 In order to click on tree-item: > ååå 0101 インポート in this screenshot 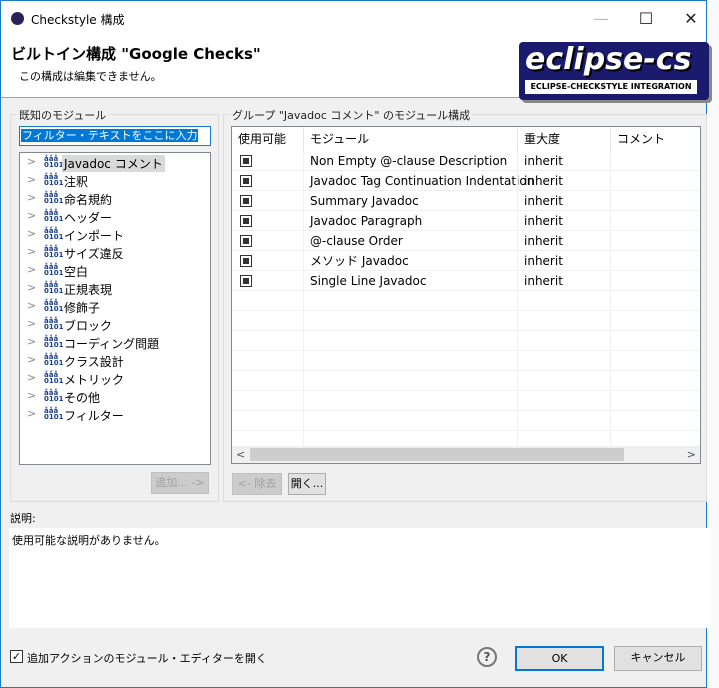, I will do `click(115, 235)`.